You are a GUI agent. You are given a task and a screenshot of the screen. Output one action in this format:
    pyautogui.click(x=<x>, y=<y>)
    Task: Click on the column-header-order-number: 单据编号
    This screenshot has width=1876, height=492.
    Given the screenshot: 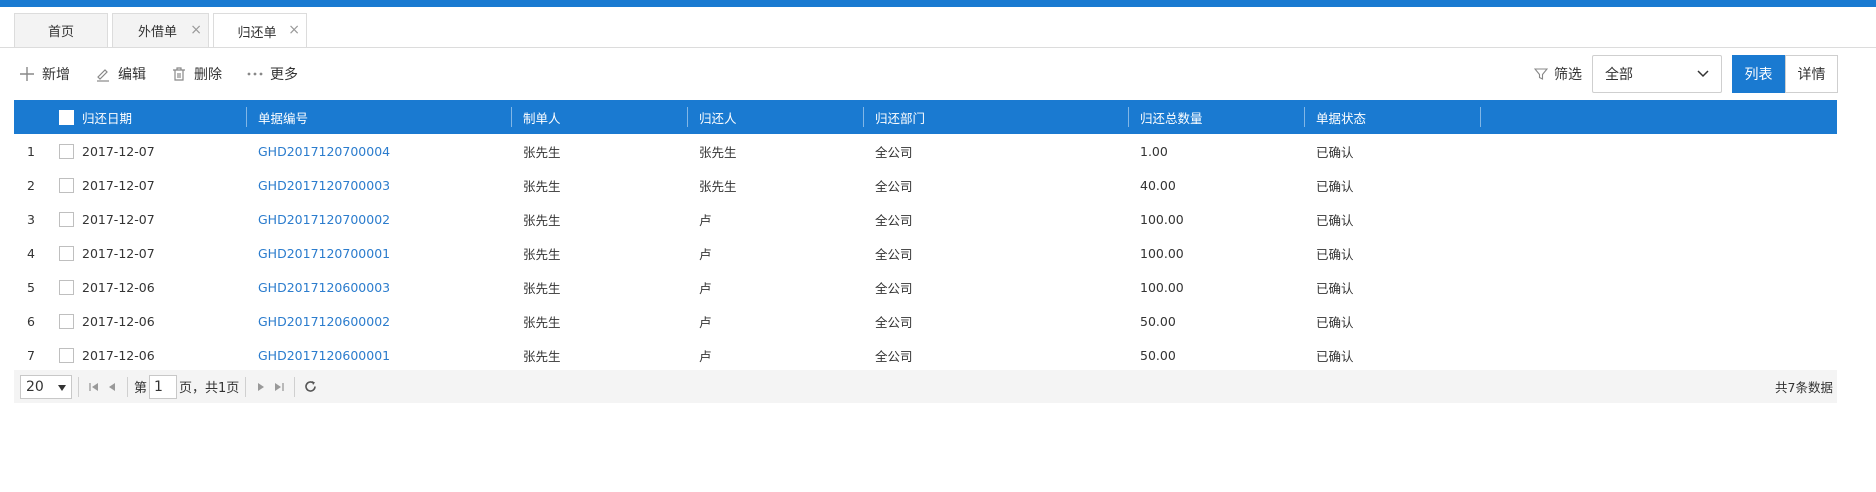 What is the action you would take?
    pyautogui.click(x=283, y=117)
    